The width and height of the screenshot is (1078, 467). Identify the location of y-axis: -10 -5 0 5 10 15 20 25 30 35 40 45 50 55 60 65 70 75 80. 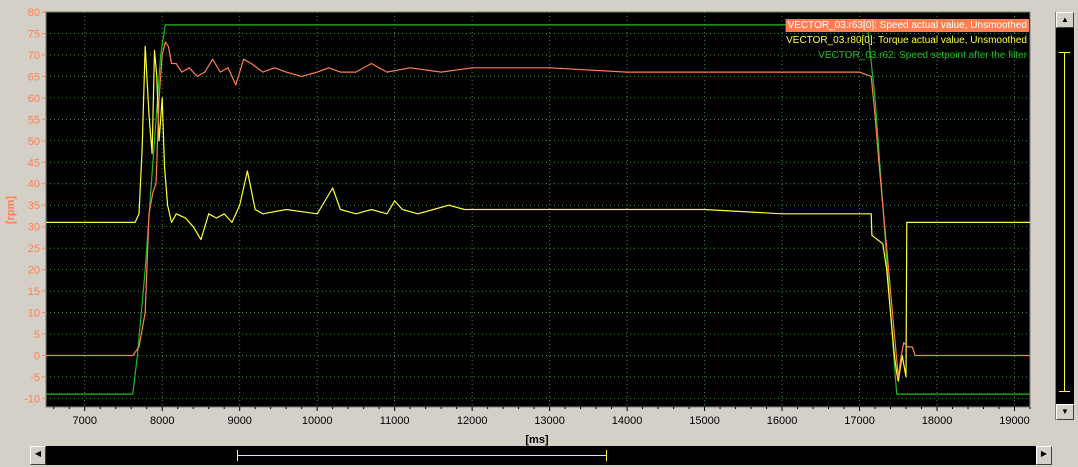
(35, 206).